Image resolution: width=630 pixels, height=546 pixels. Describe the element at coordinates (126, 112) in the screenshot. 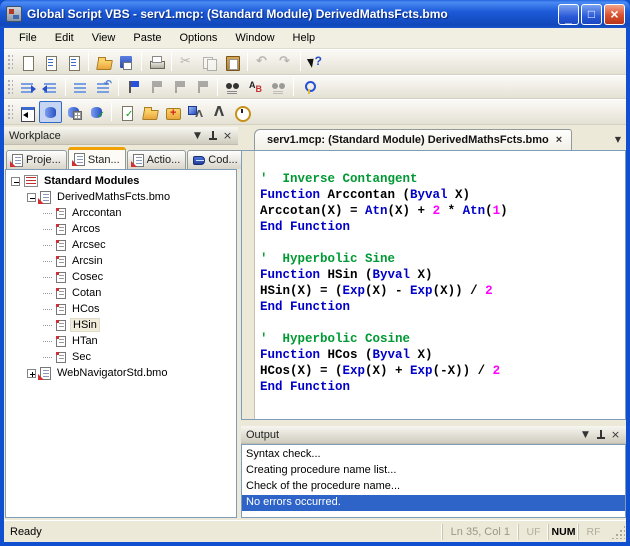

I see `syntax-check-button` at that location.